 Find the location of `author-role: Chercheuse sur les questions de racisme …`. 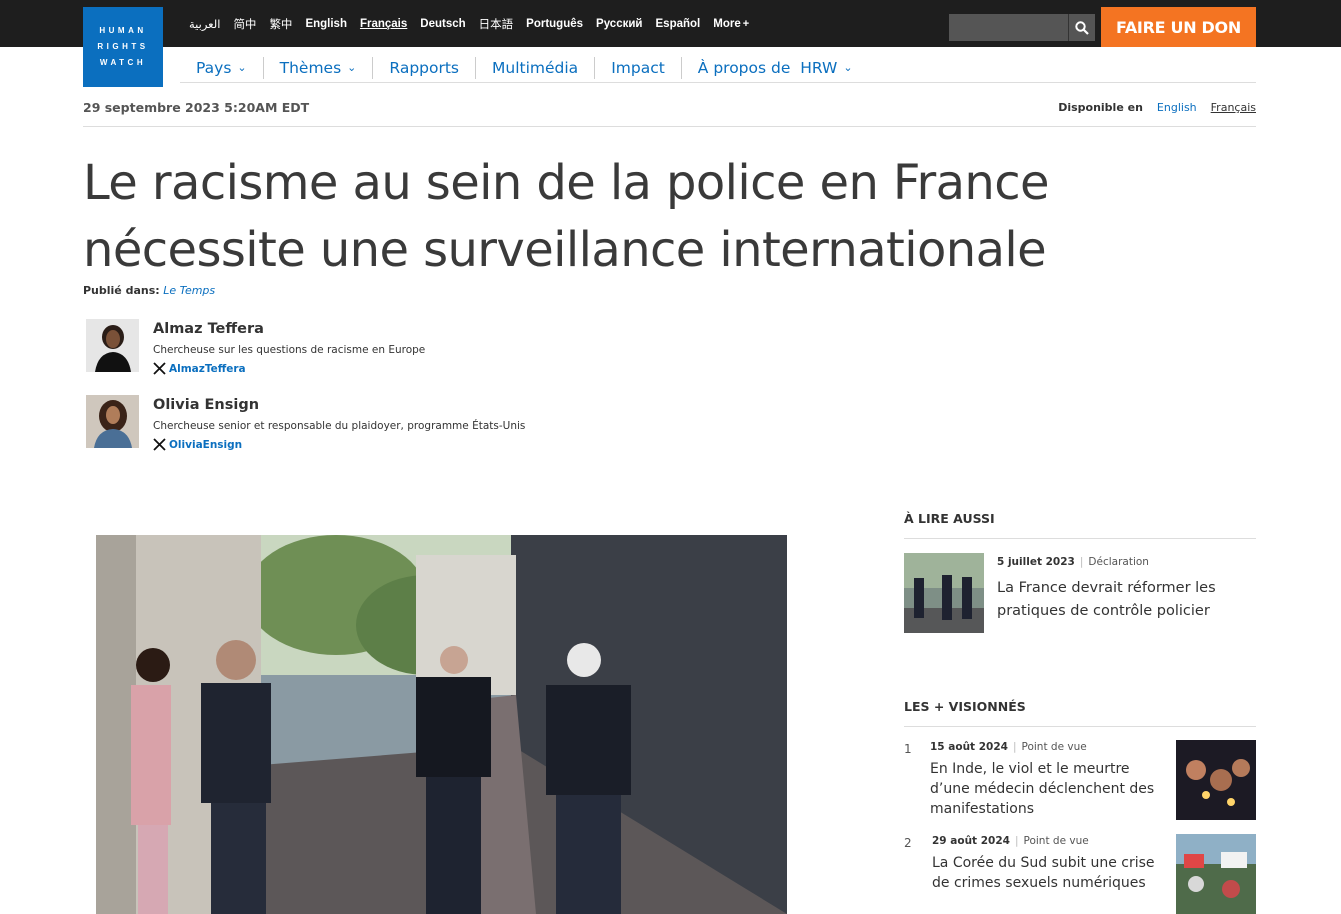

author-role: Chercheuse sur les questions de racisme … is located at coordinates (289, 350).